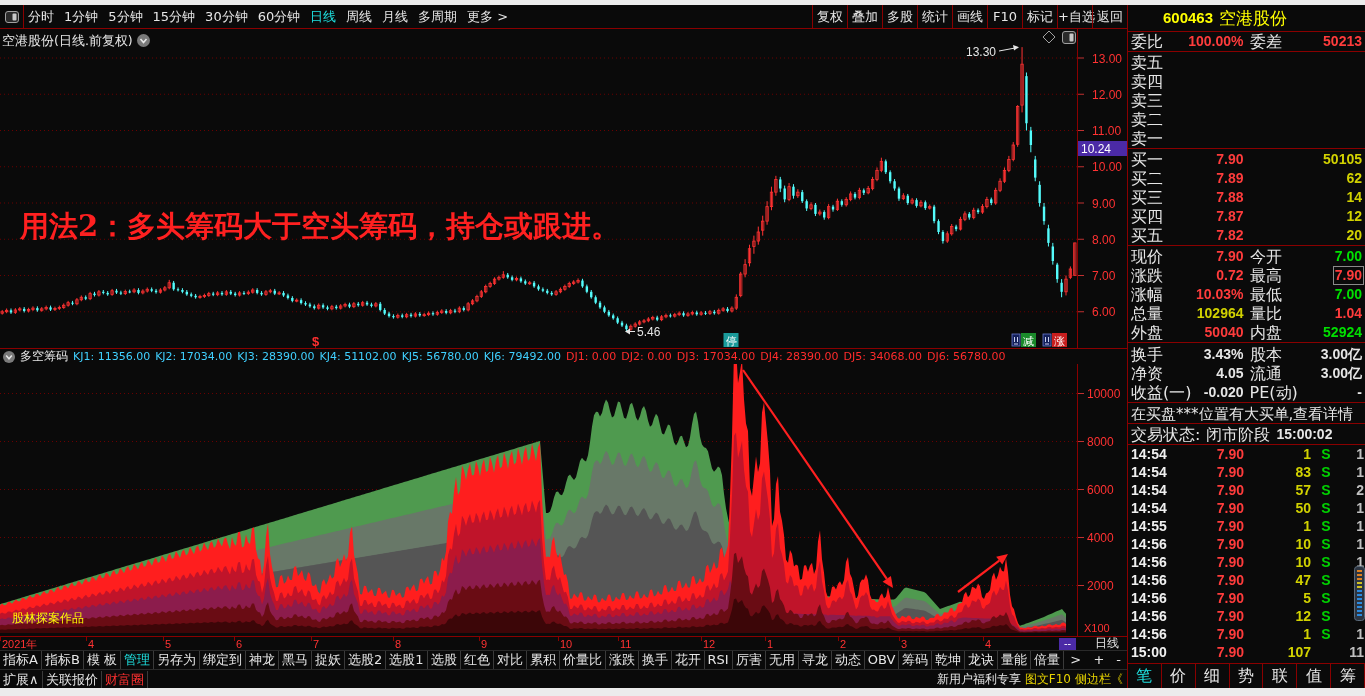 This screenshot has width=1365, height=696. What do you see at coordinates (1008, 48) in the screenshot?
I see `leader-arrow` at bounding box center [1008, 48].